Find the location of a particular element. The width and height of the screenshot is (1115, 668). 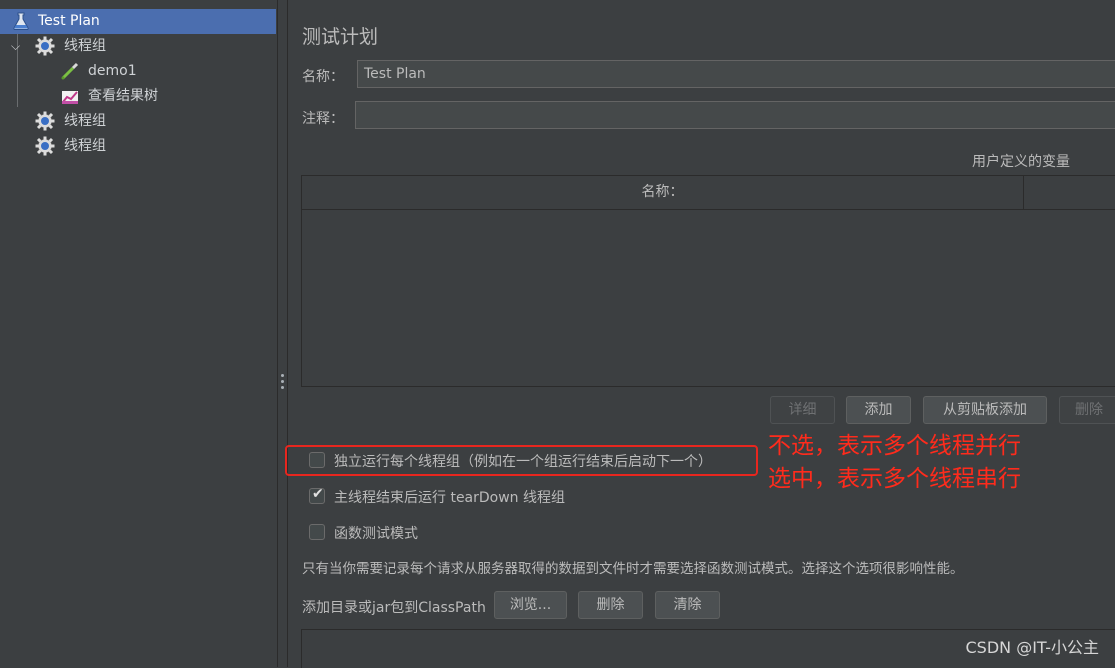

split-pane-divider is located at coordinates (283, 333).